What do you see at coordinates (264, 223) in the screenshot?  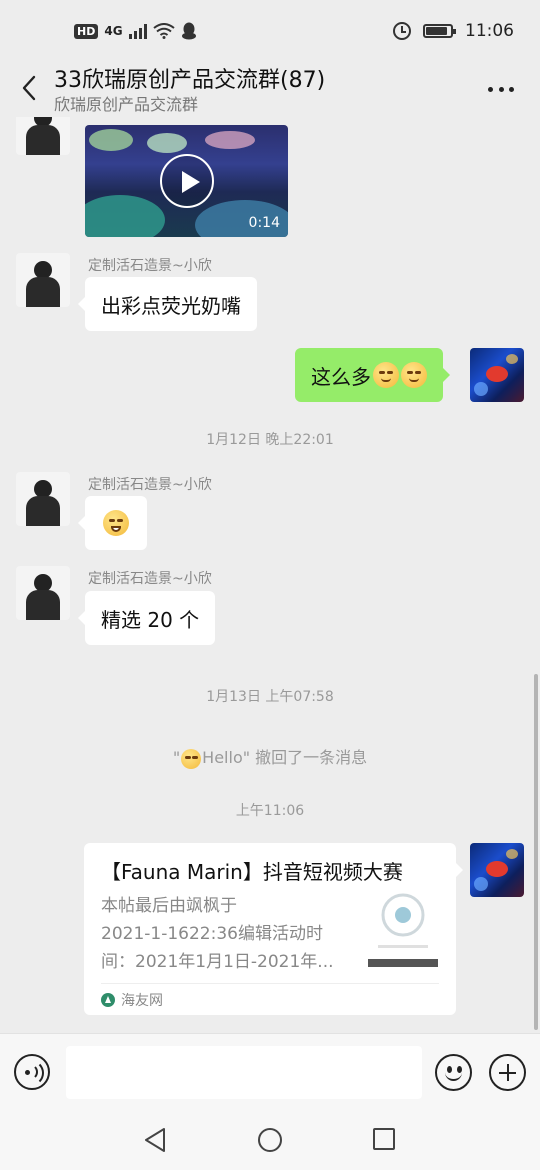 I see `video-duration: 0:14` at bounding box center [264, 223].